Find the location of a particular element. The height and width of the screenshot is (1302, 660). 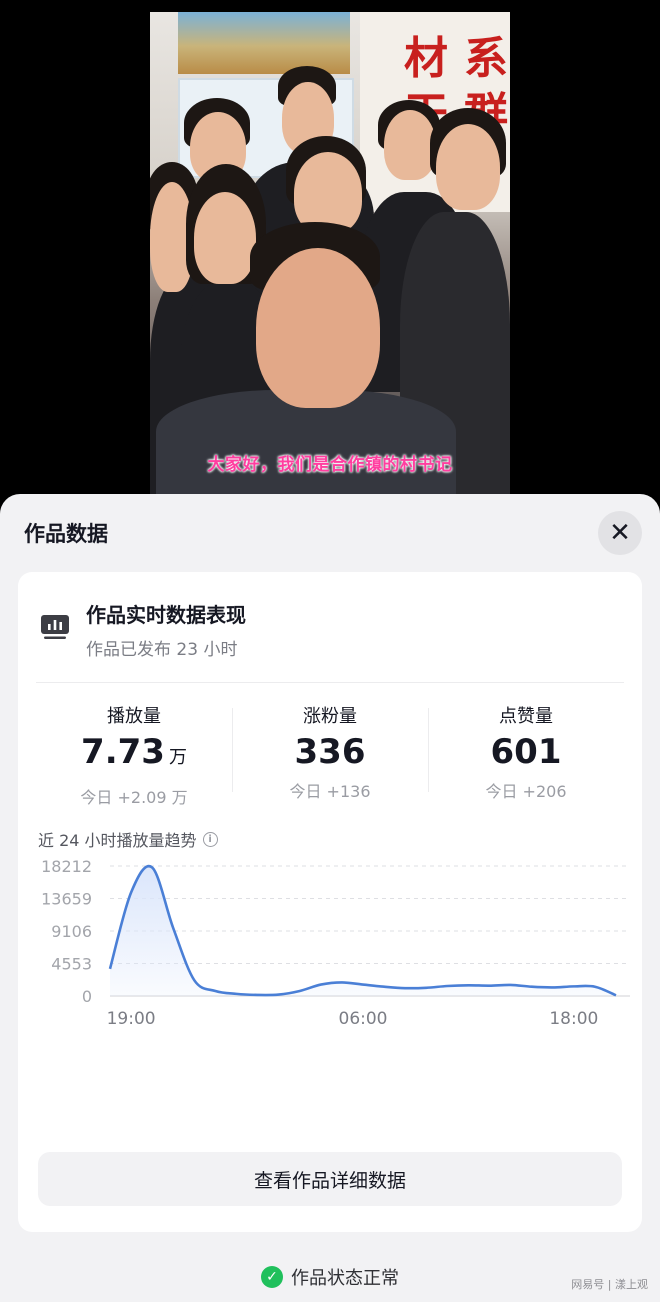

metric-today: 今日 +2.09 万 is located at coordinates (134, 797).